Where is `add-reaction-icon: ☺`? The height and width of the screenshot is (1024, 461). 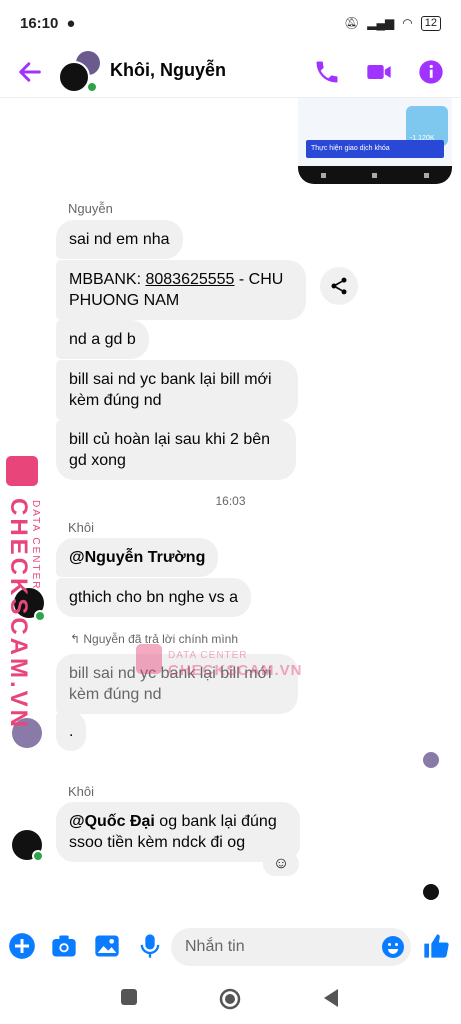
add-reaction-icon: ☺ is located at coordinates (281, 863).